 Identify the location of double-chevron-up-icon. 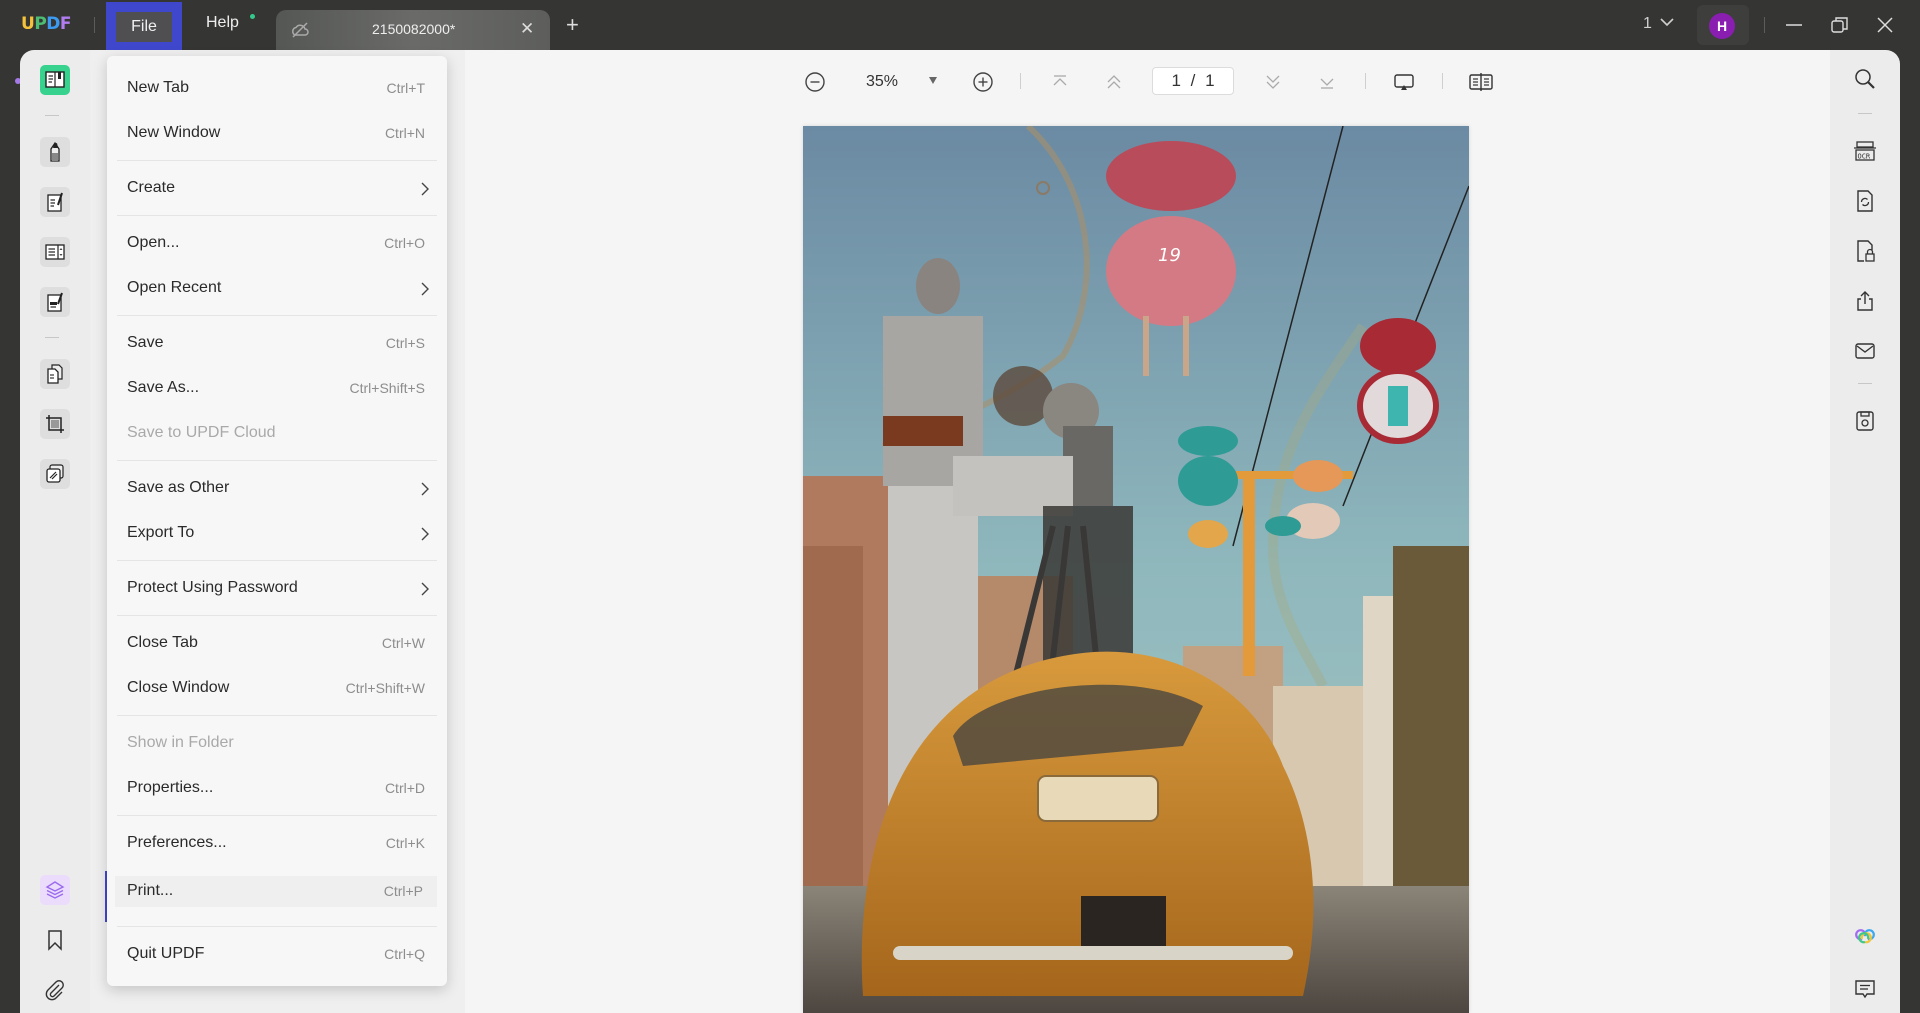
(1114, 82).